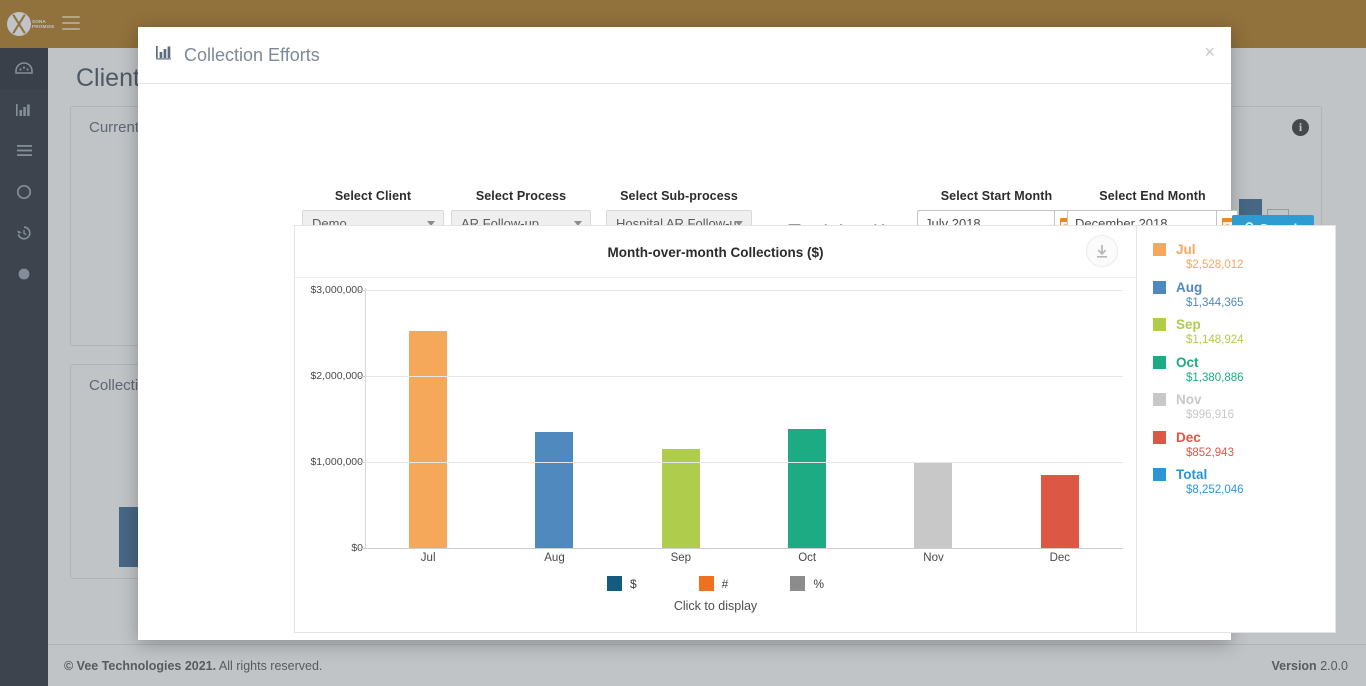 This screenshot has width=1366, height=686. Describe the element at coordinates (1187, 362) in the screenshot. I see `legend-item-label: Oct` at that location.